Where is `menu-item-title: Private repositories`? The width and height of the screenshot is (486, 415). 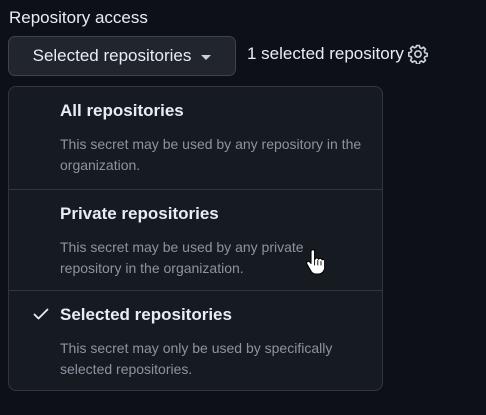
menu-item-title: Private repositories is located at coordinates (139, 213).